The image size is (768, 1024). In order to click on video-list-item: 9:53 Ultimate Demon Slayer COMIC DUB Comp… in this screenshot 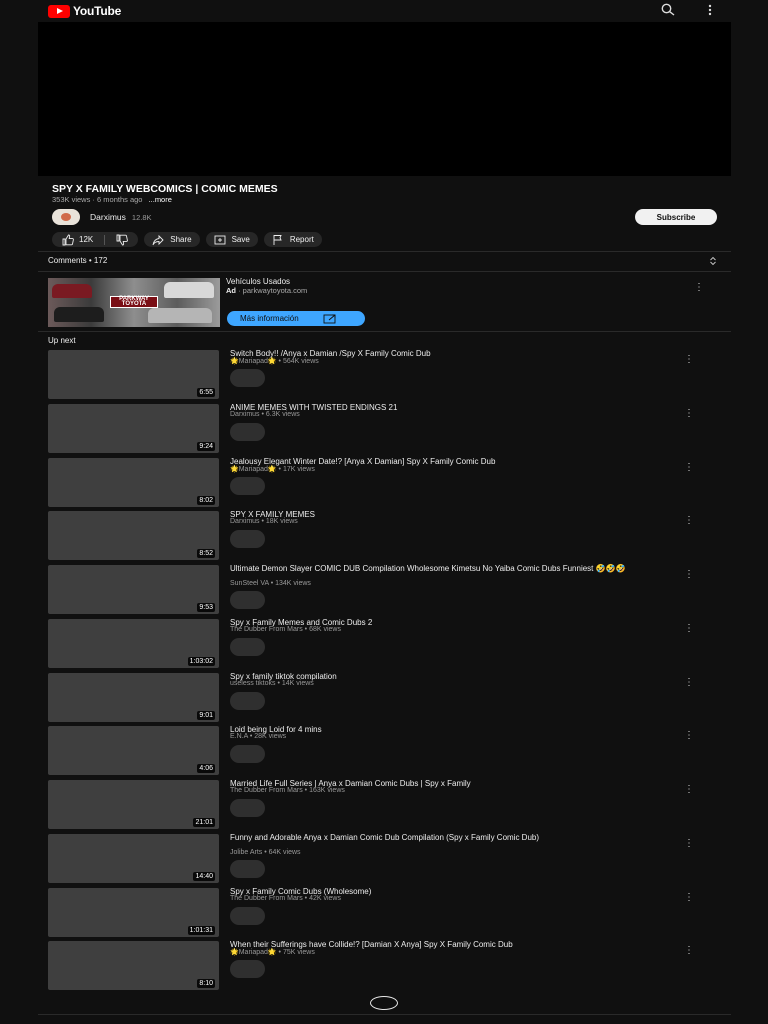, I will do `click(388, 589)`.